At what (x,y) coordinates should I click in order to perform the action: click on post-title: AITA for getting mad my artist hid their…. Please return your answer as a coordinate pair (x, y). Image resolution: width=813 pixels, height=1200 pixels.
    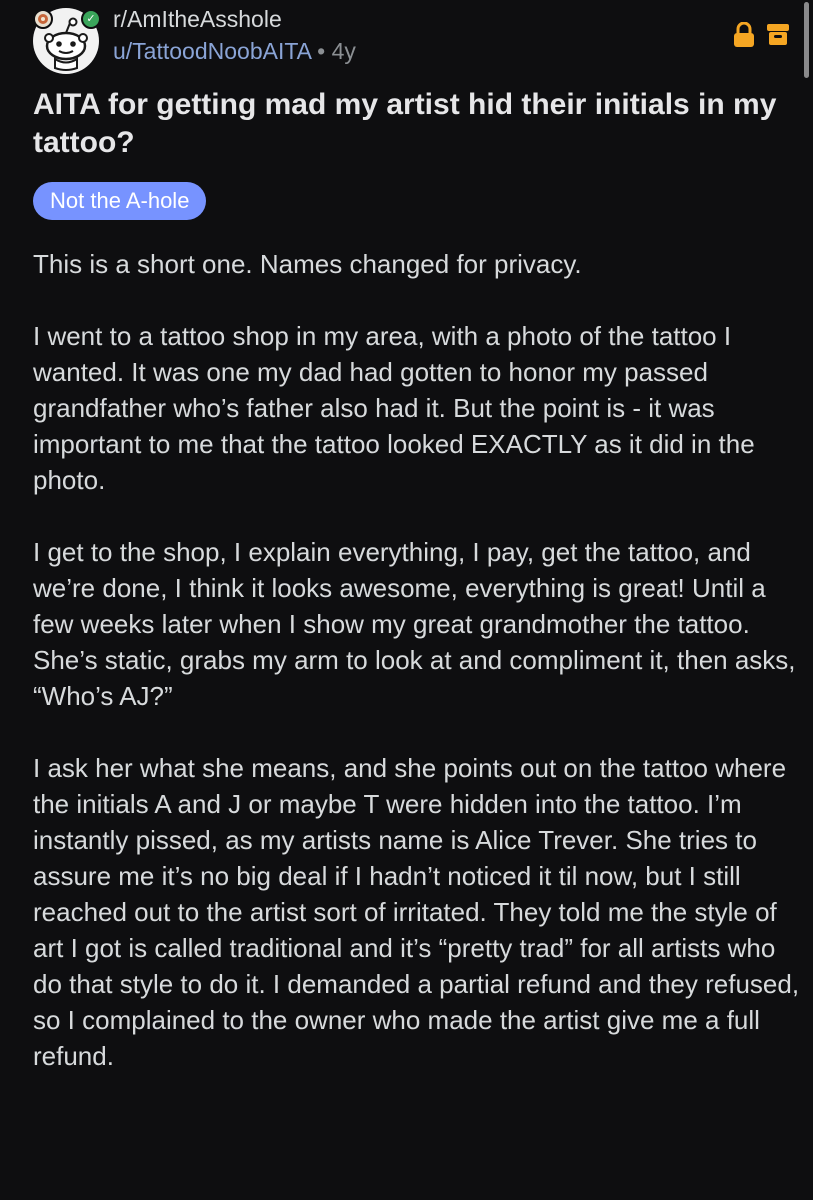
    Looking at the image, I should click on (405, 123).